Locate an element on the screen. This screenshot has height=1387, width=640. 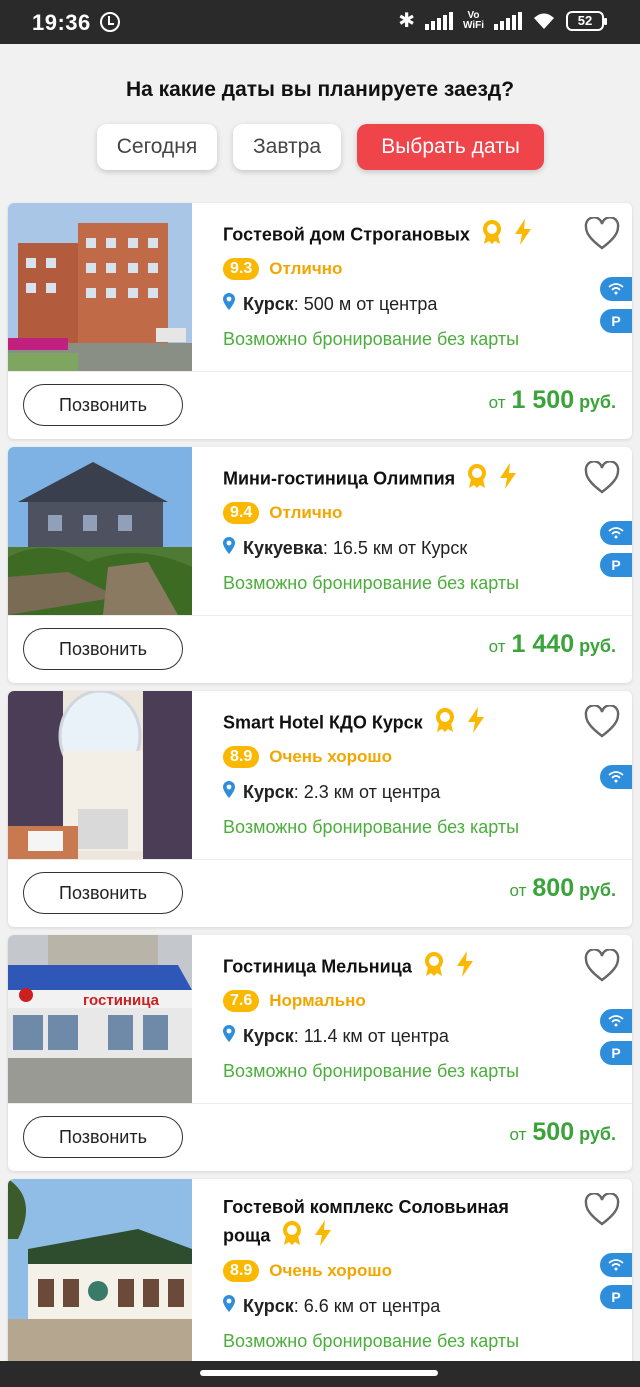
rating-score: 7.6 is located at coordinates (241, 1001).